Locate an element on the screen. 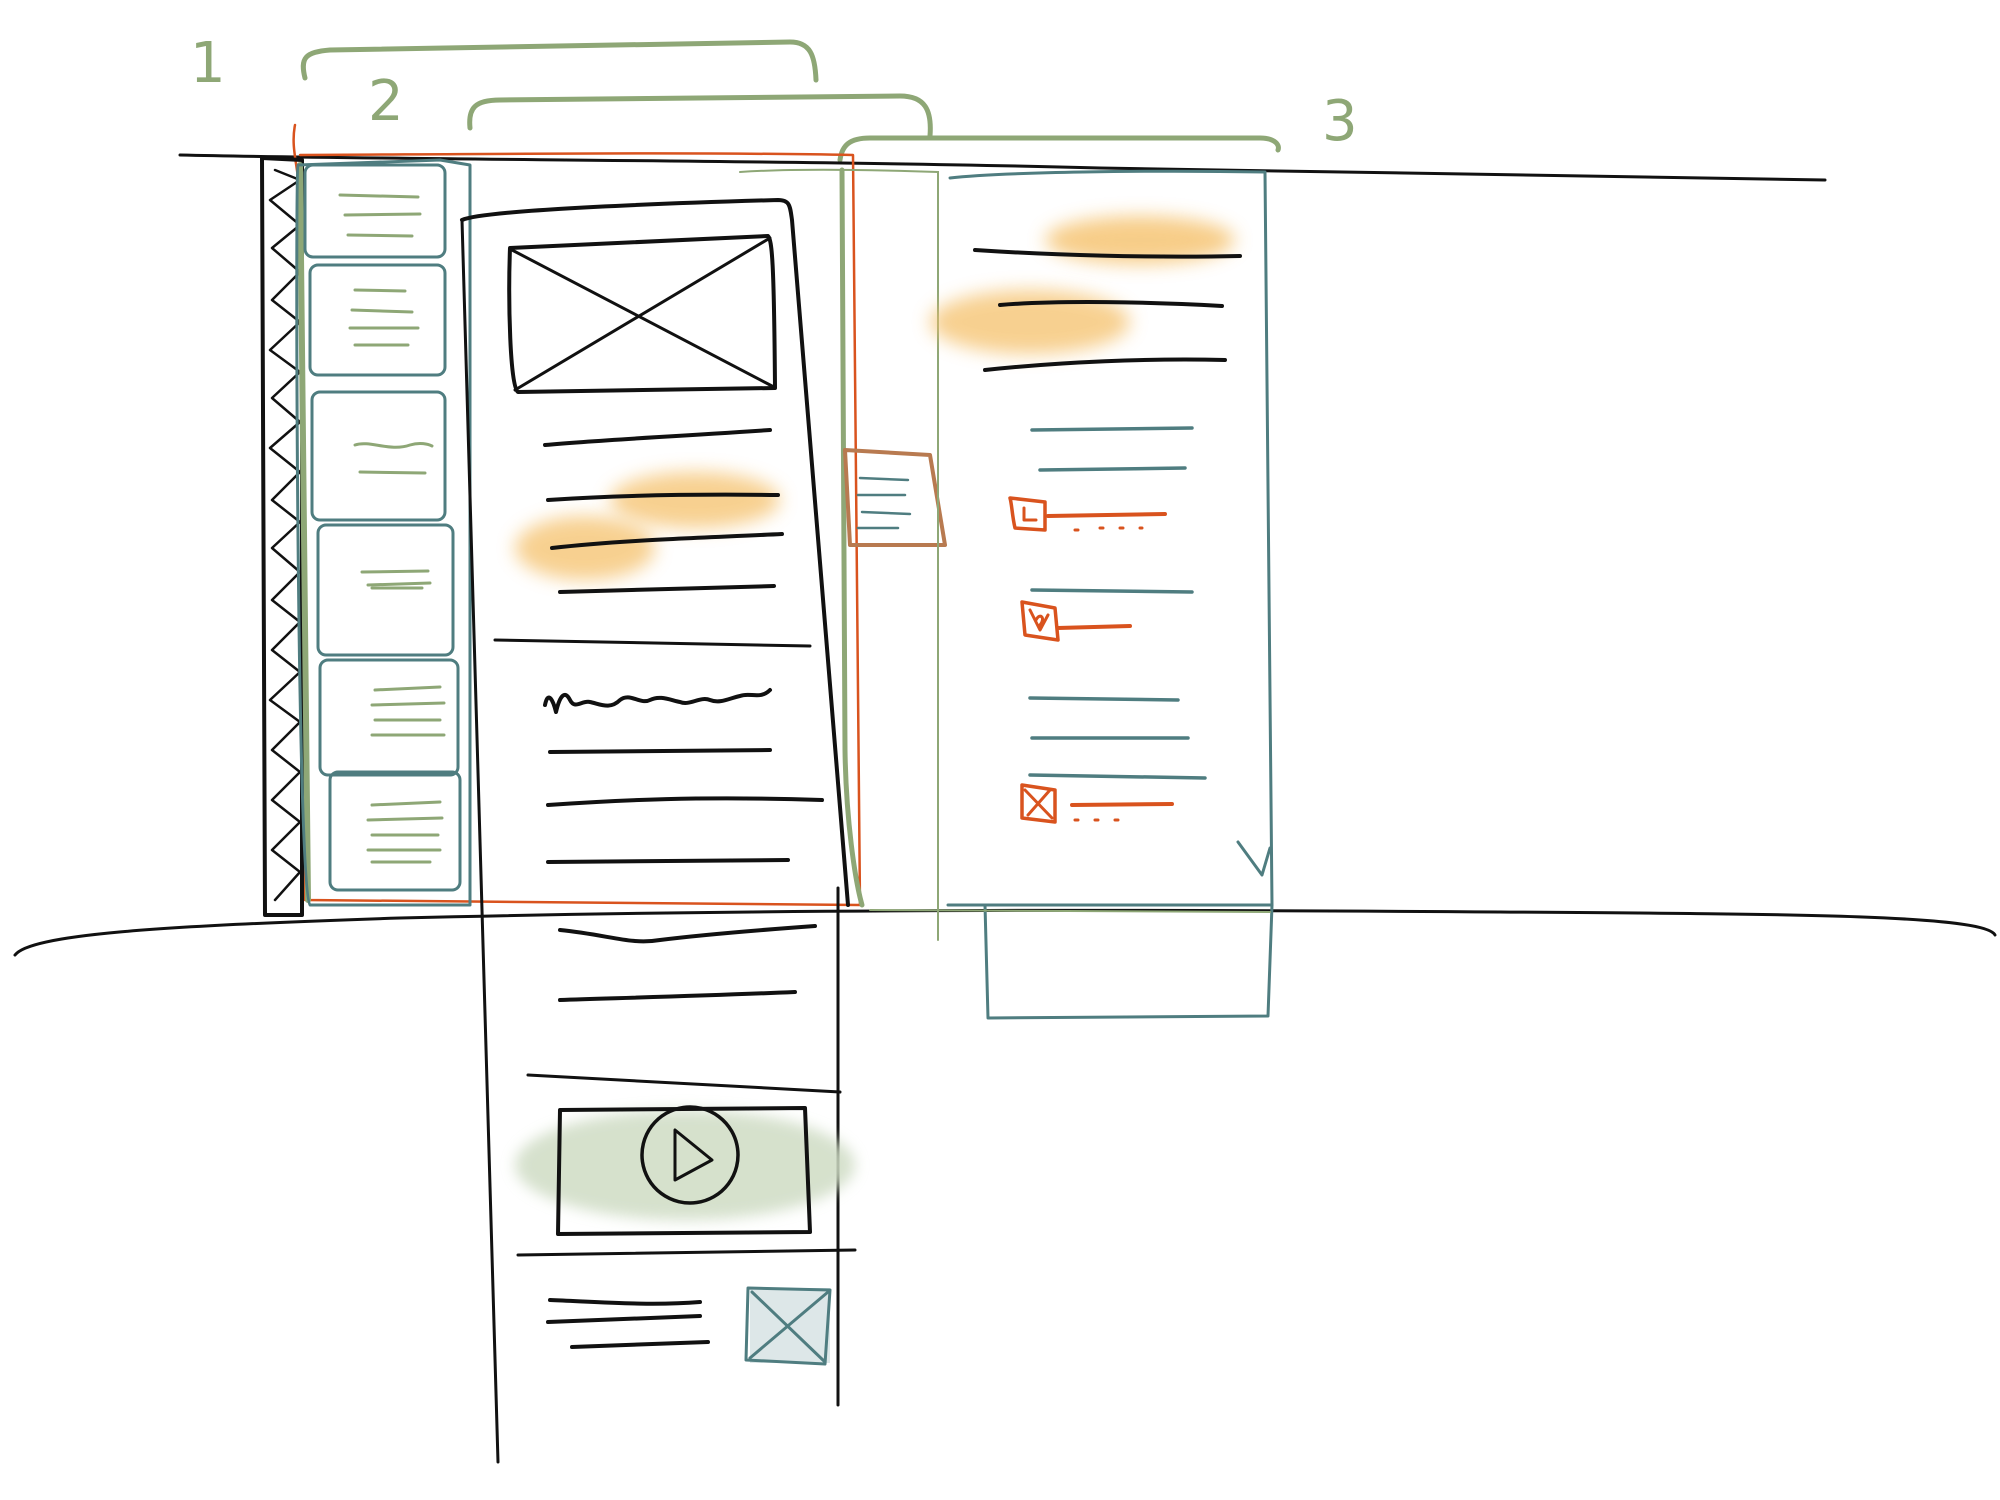 This screenshot has height=1500, width=2000. column-label-1: 1 is located at coordinates (208, 63).